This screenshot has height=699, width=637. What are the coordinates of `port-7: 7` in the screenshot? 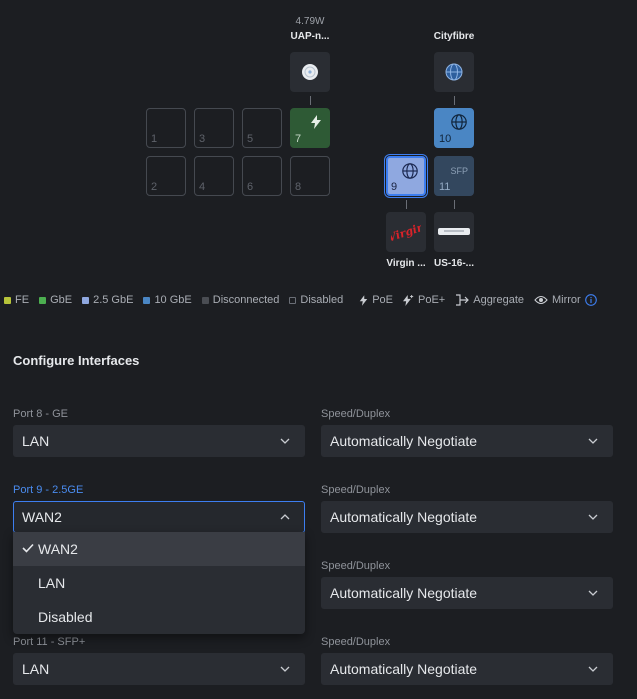 It's located at (310, 128).